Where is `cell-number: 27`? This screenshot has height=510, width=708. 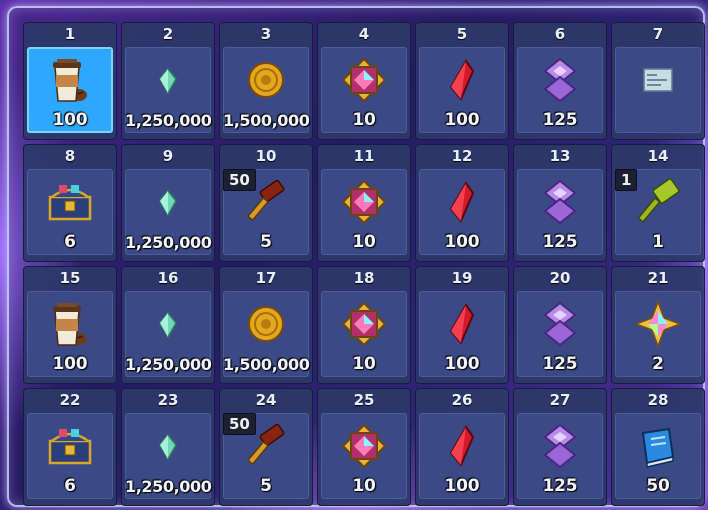
cell-number: 27 is located at coordinates (560, 400).